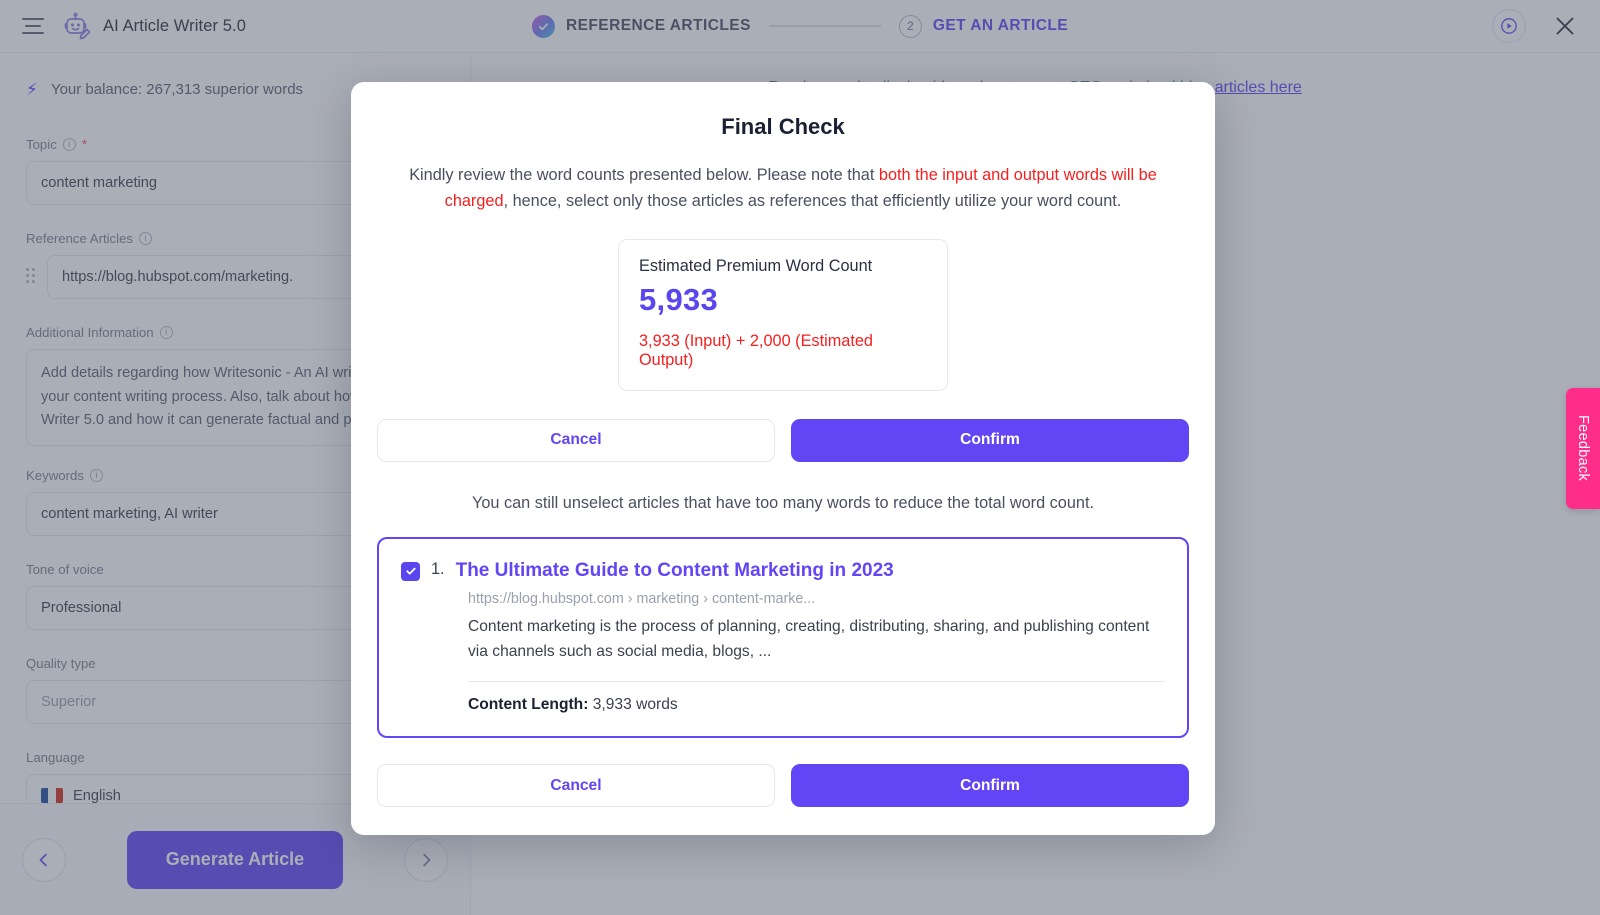 The height and width of the screenshot is (915, 1600). Describe the element at coordinates (679, 299) in the screenshot. I see `word-count-value: 5,933` at that location.